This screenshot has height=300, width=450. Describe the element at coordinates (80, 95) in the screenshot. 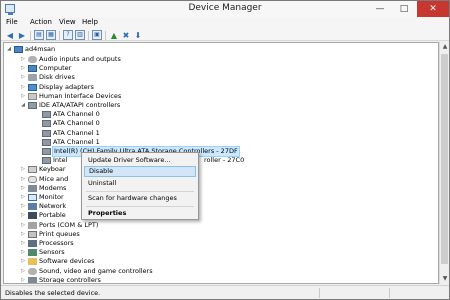

I see `tree-item-label: Human Interface Devices` at that location.